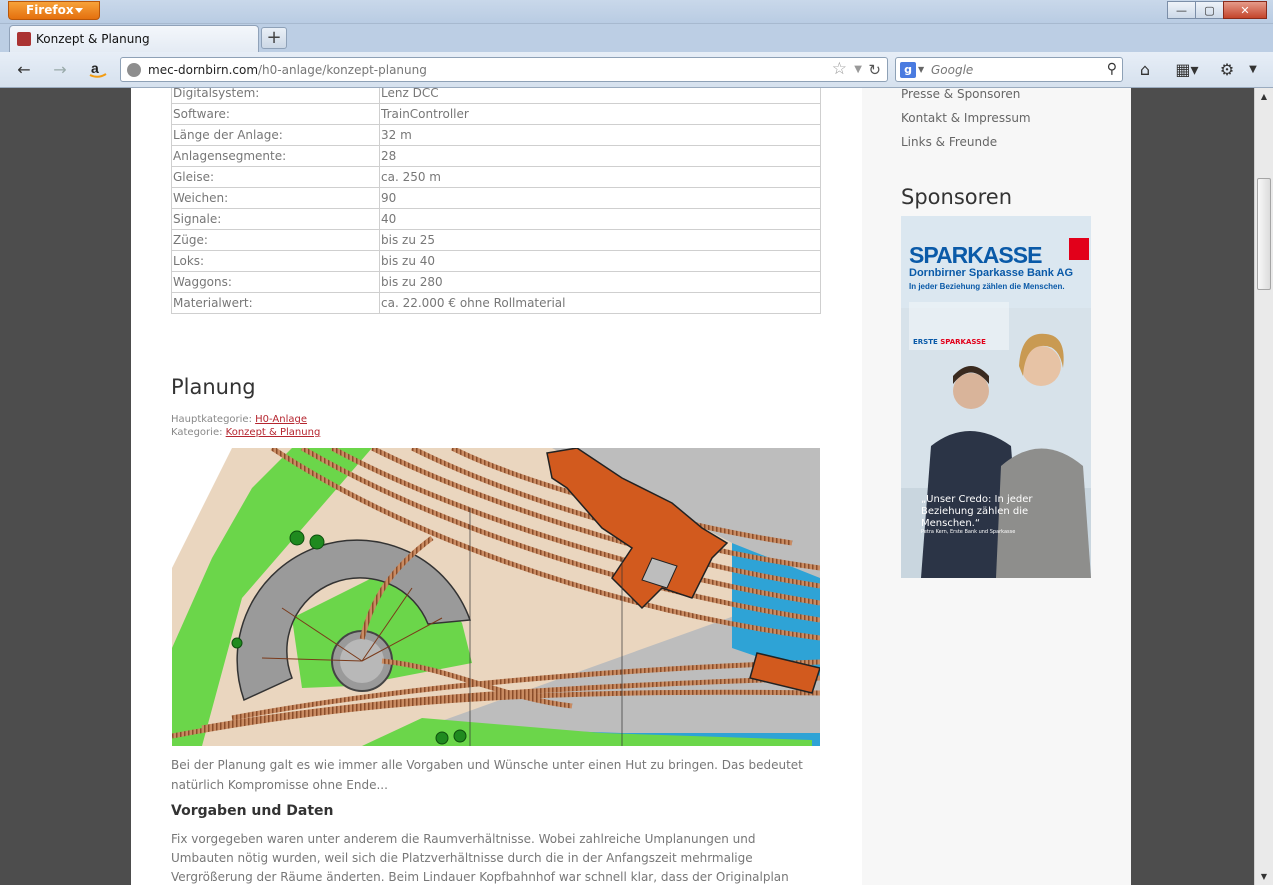 The image size is (1273, 885). What do you see at coordinates (275, 135) in the screenshot?
I see `spec-key: Länge der Anlage:` at bounding box center [275, 135].